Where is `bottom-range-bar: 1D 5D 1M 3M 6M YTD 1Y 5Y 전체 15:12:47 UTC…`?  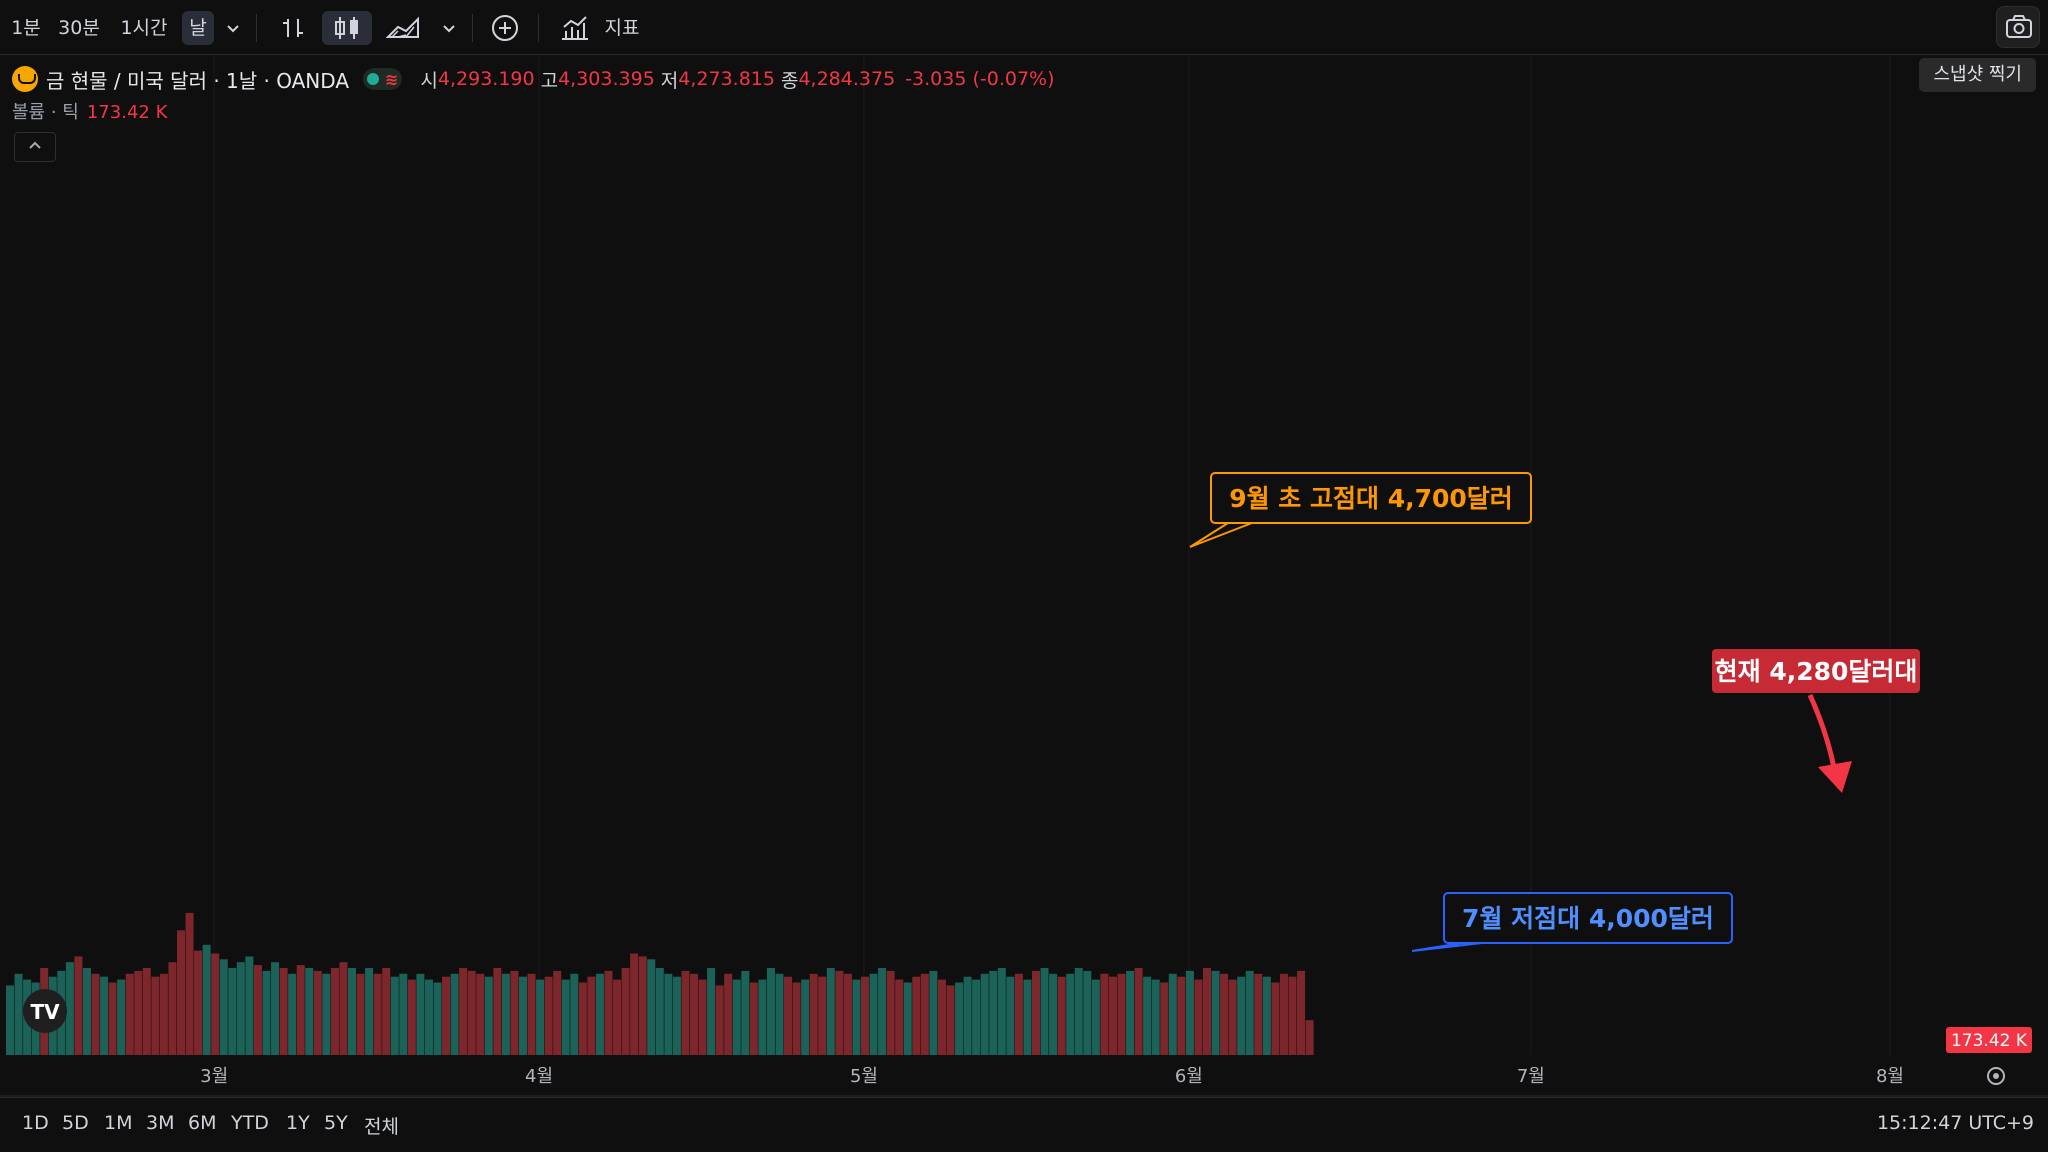 bottom-range-bar: 1D 5D 1M 3M 6M YTD 1Y 5Y 전체 15:12:47 UTC… is located at coordinates (1024, 1124).